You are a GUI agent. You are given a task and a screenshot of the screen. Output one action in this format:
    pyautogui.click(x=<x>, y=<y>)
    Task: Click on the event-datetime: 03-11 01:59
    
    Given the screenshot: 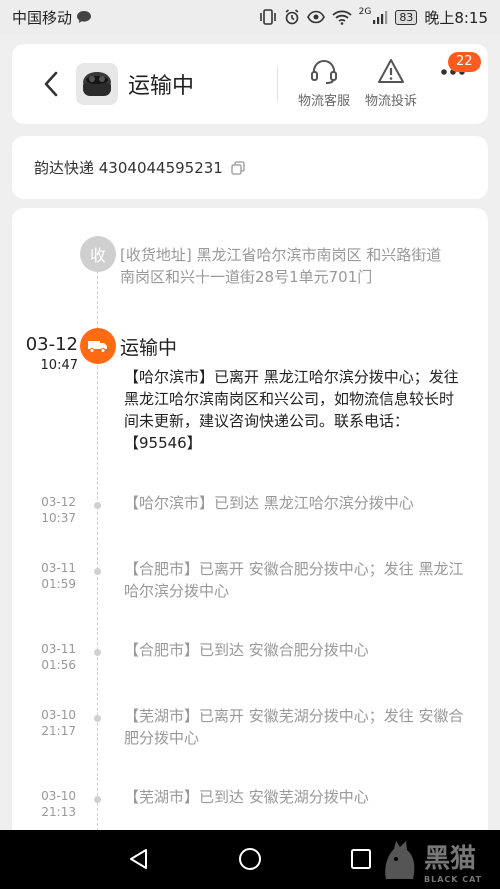 What is the action you would take?
    pyautogui.click(x=58, y=576)
    